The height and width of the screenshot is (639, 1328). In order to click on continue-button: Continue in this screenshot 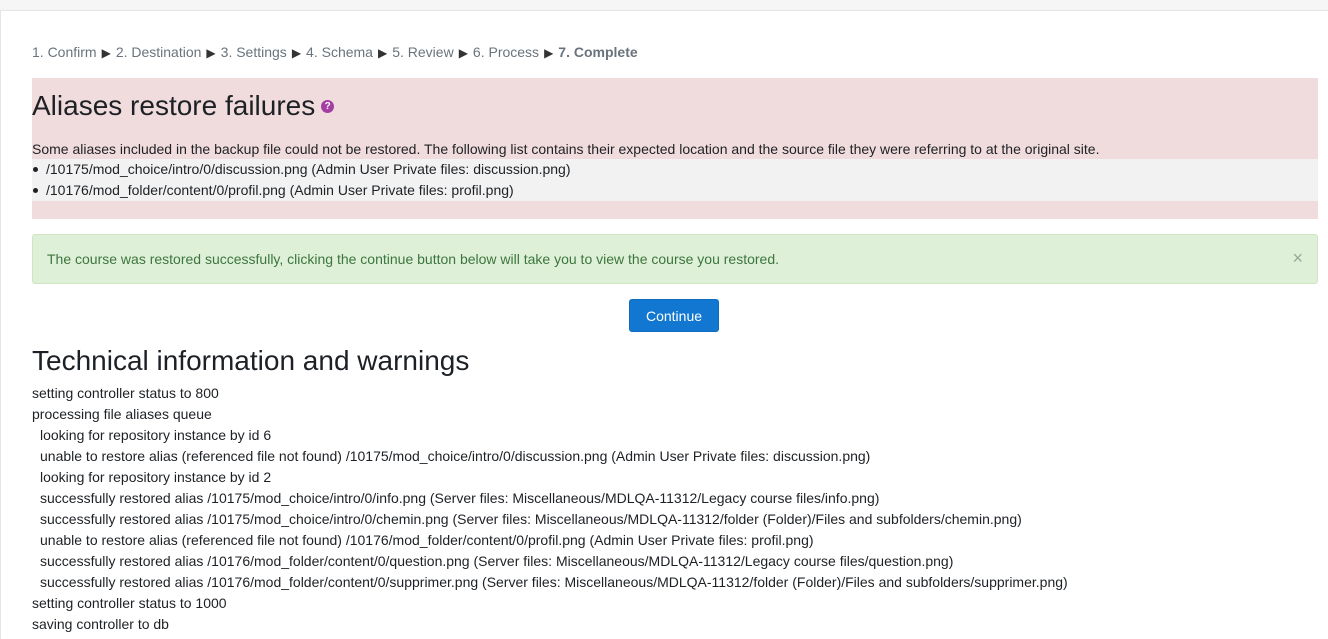, I will do `click(674, 315)`.